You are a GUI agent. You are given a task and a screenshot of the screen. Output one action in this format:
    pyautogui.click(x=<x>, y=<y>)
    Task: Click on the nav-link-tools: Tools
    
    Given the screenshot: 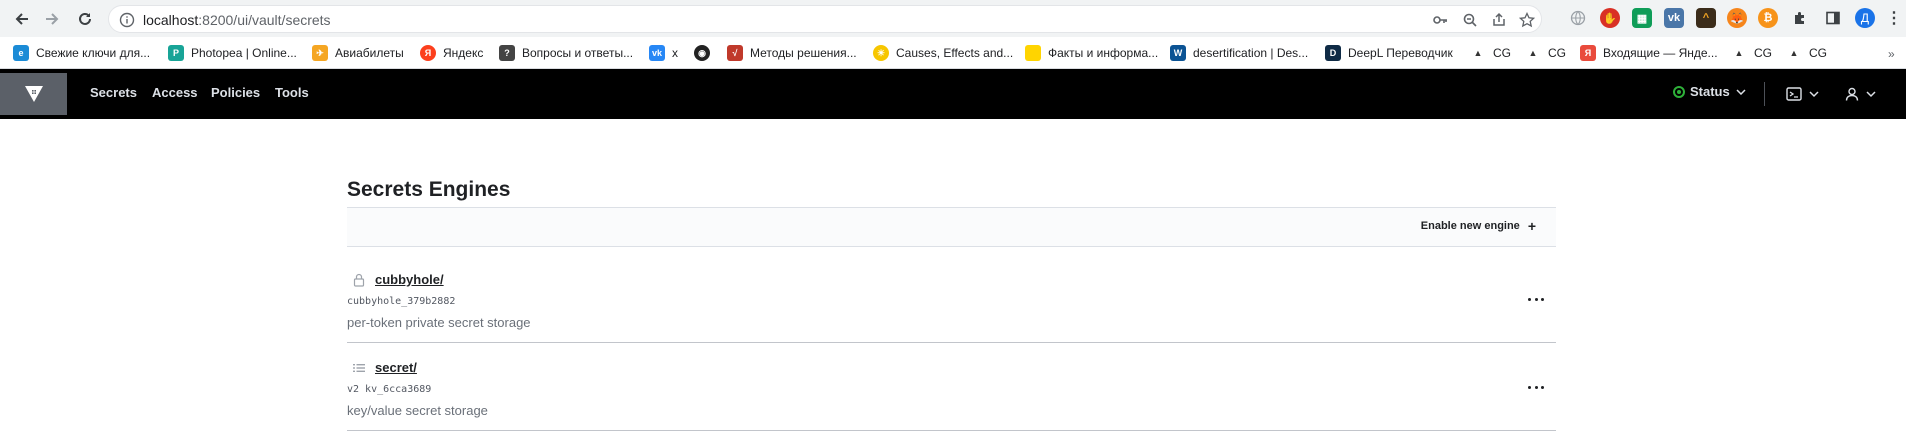 What is the action you would take?
    pyautogui.click(x=292, y=92)
    